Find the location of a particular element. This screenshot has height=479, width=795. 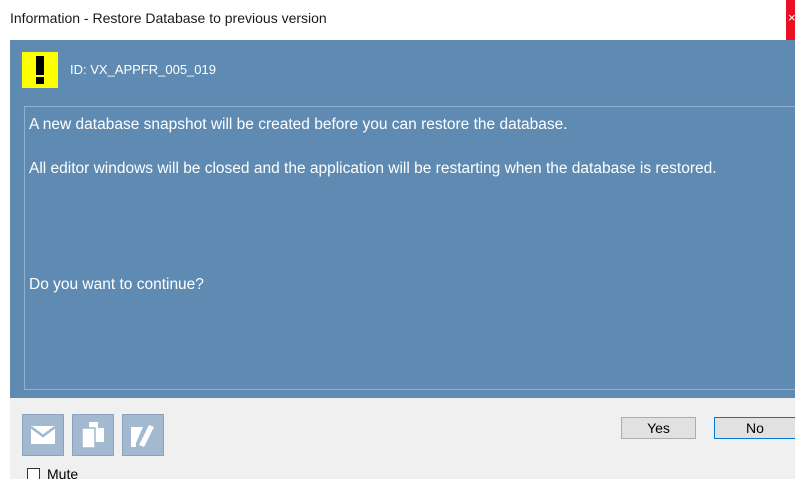

yes-button: Yes is located at coordinates (658, 428).